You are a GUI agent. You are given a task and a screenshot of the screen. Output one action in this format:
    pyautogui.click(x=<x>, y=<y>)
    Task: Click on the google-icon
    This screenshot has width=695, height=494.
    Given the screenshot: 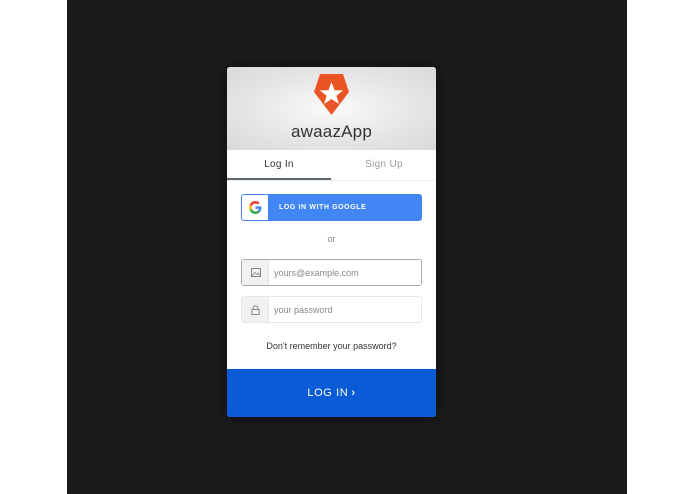 What is the action you would take?
    pyautogui.click(x=255, y=207)
    